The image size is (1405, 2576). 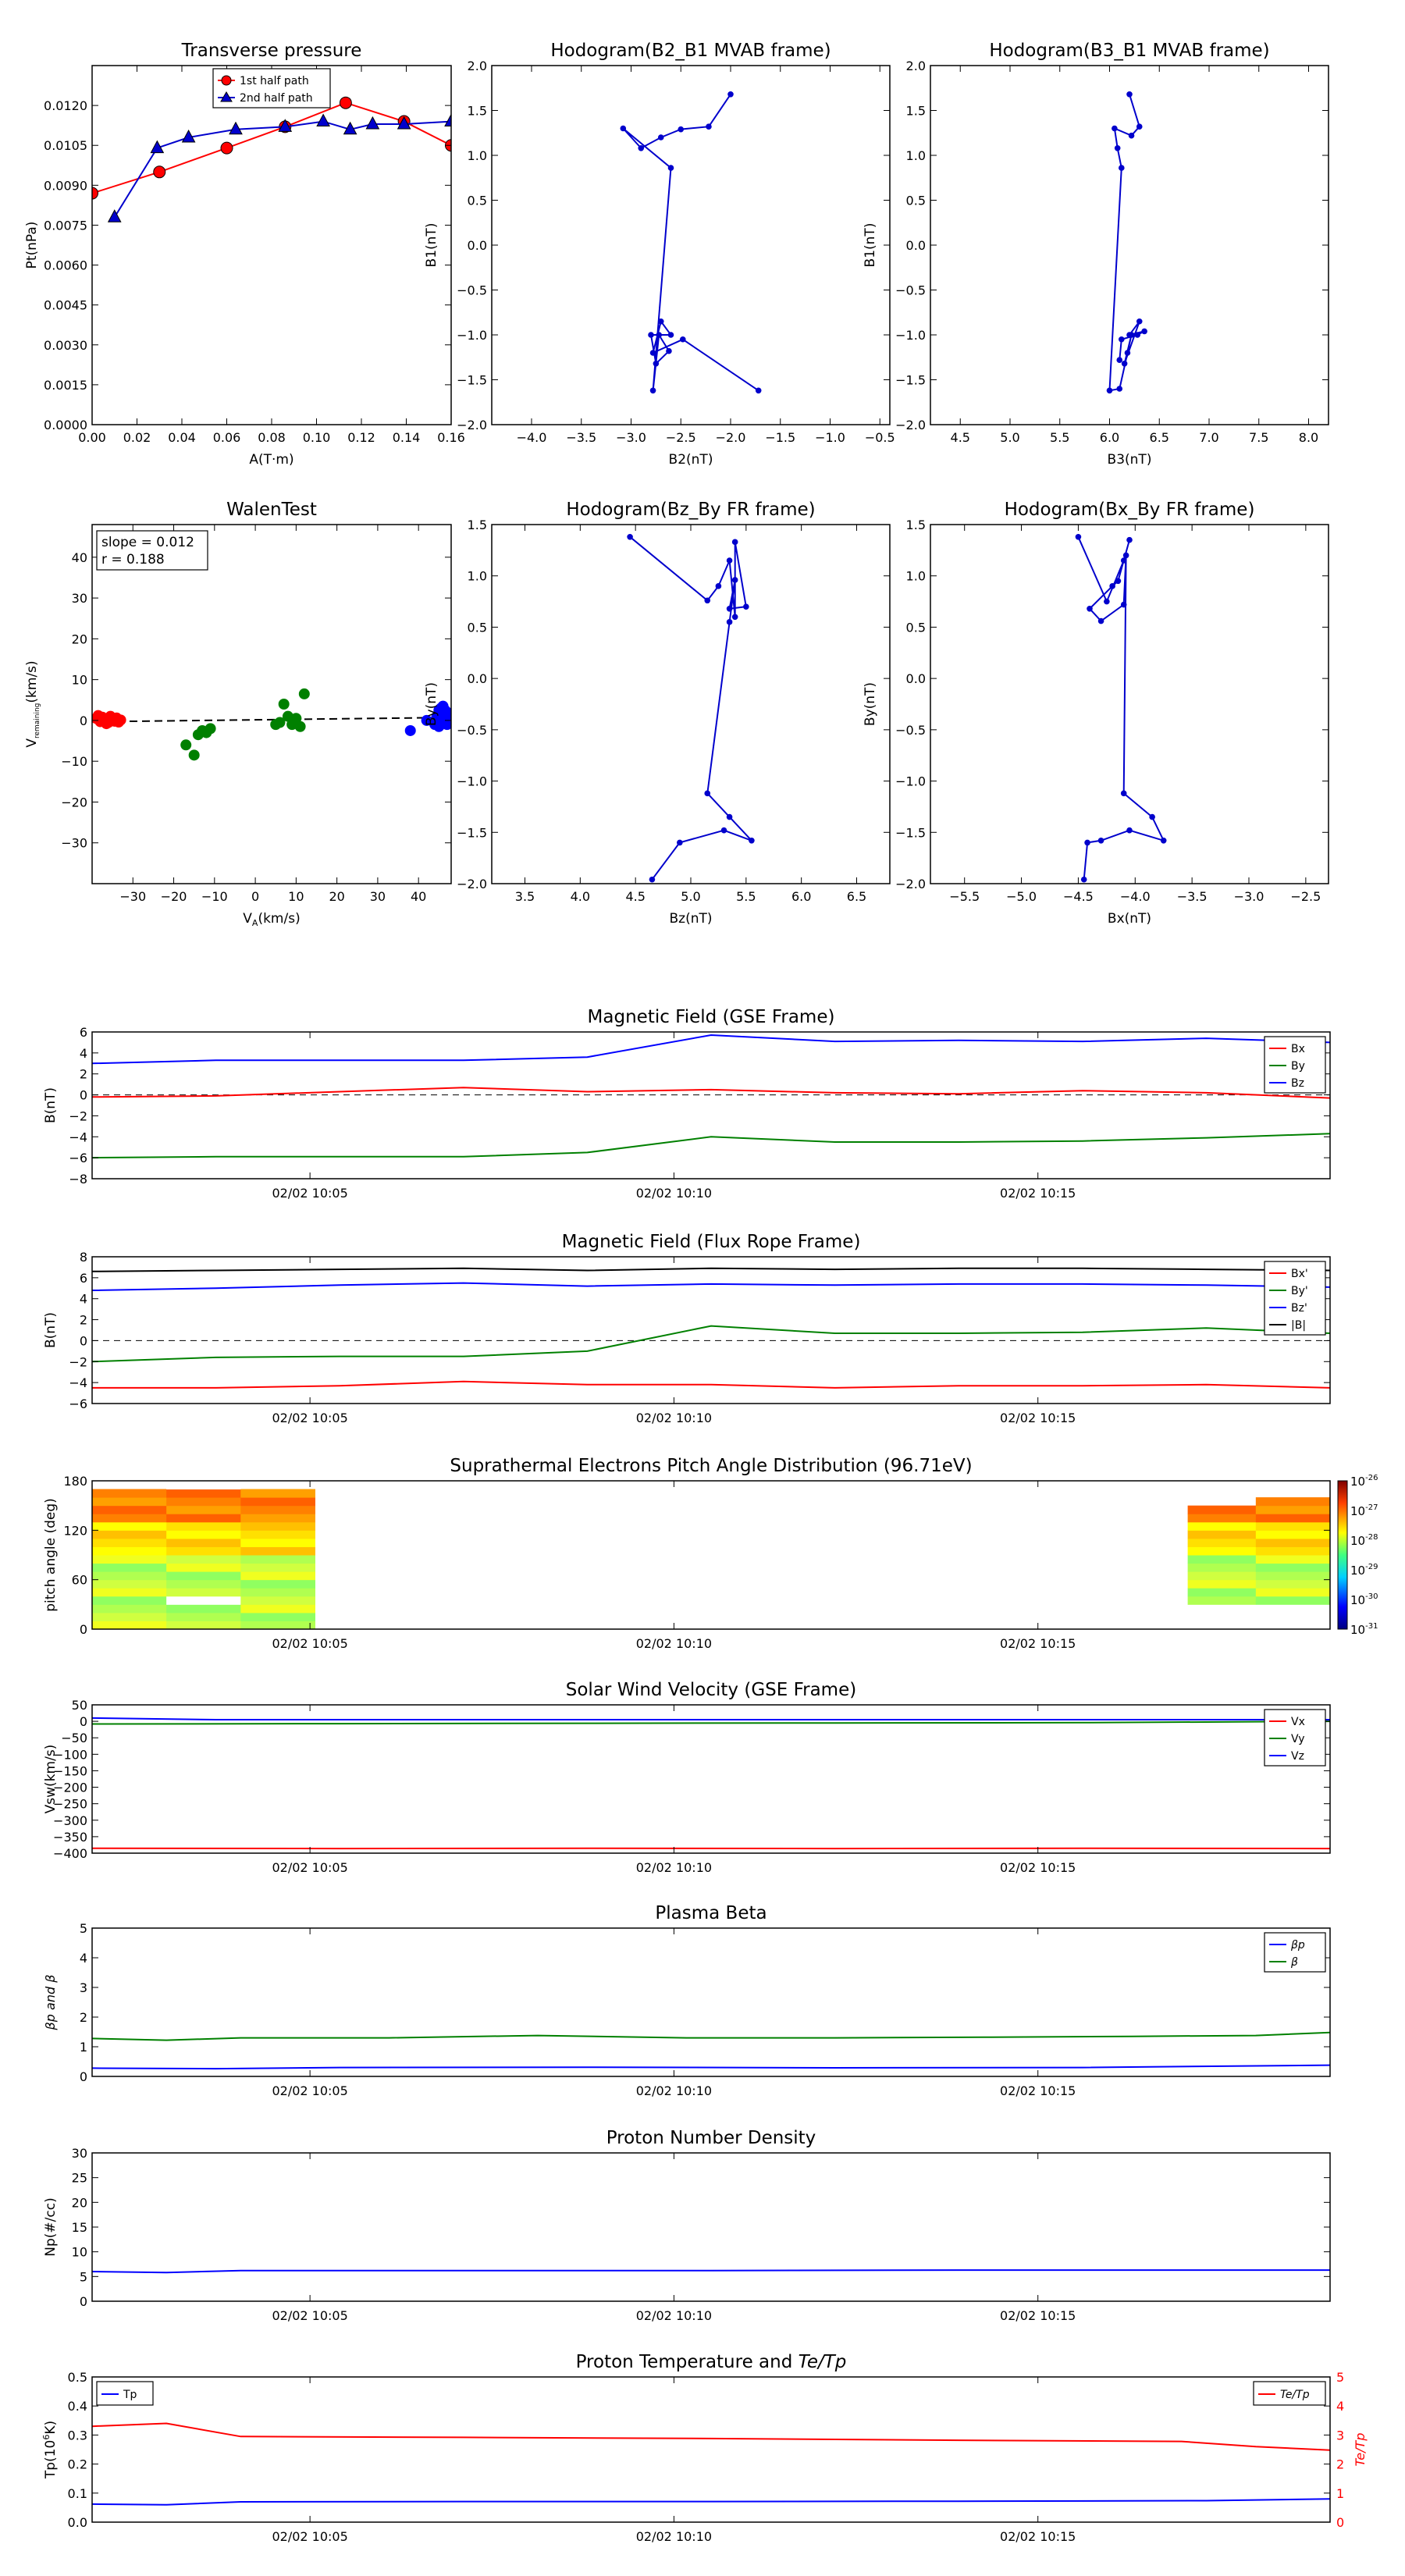 I want to click on legend: Tp, so click(x=125, y=2393).